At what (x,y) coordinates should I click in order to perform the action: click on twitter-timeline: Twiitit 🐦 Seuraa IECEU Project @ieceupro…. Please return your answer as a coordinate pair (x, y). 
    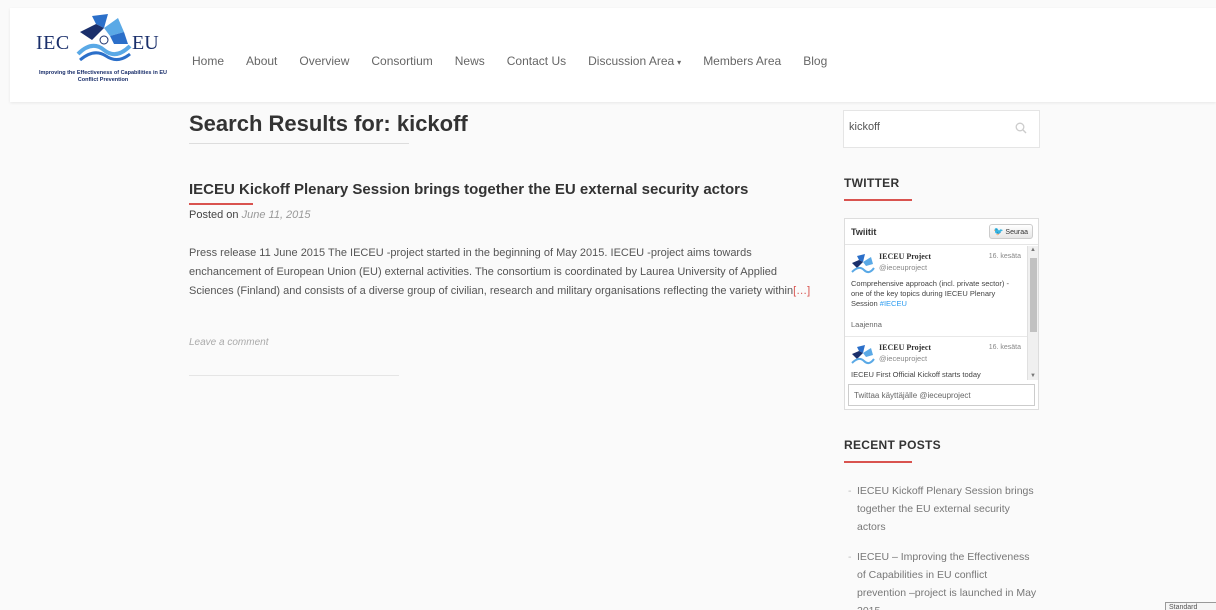
    Looking at the image, I should click on (941, 314).